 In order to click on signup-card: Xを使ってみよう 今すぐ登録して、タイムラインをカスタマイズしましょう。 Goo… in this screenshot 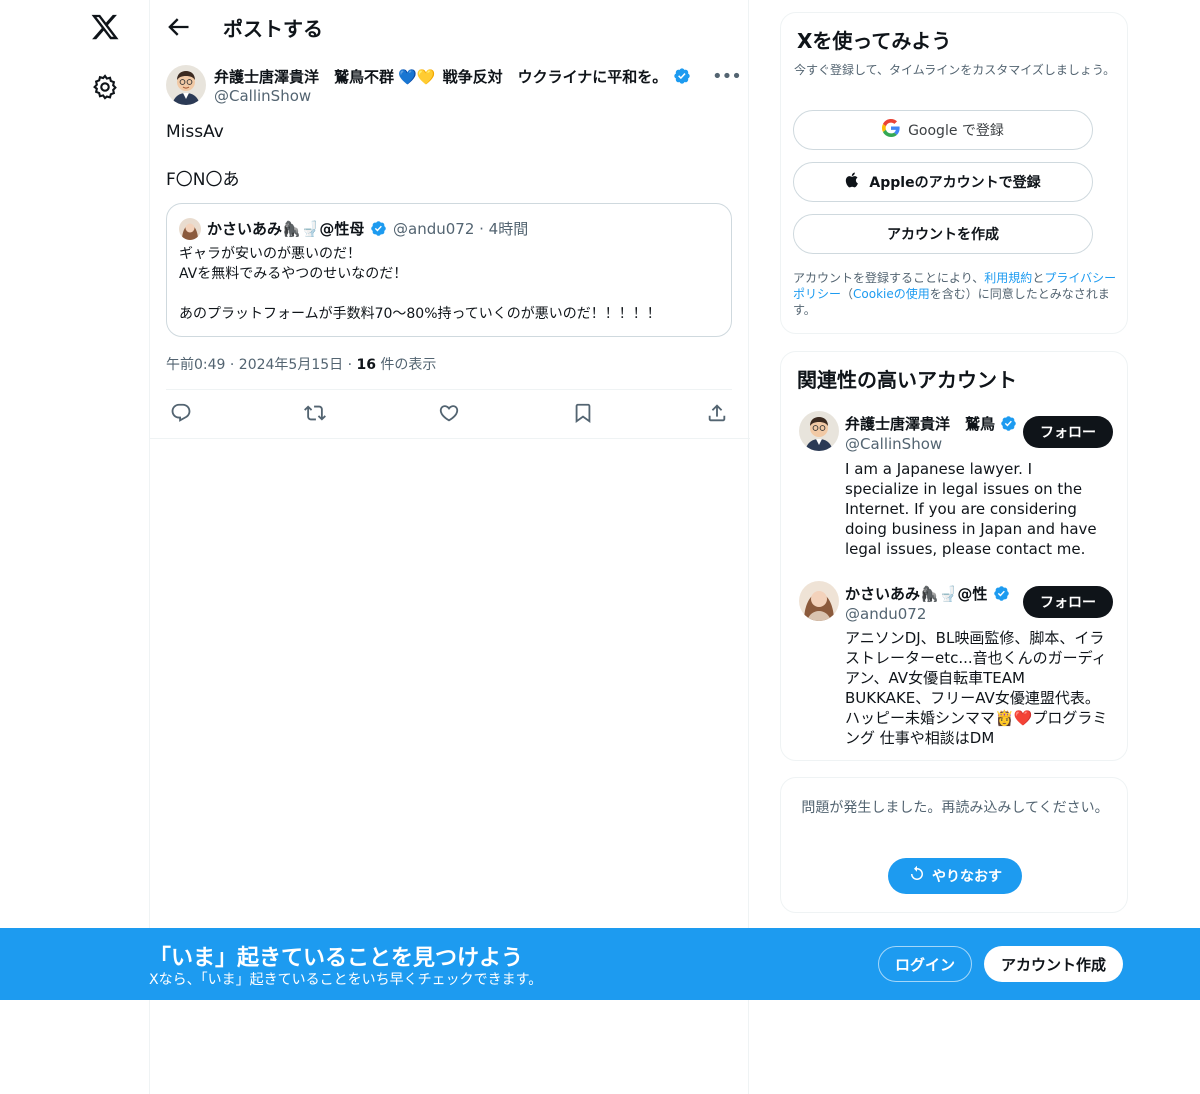, I will do `click(954, 173)`.